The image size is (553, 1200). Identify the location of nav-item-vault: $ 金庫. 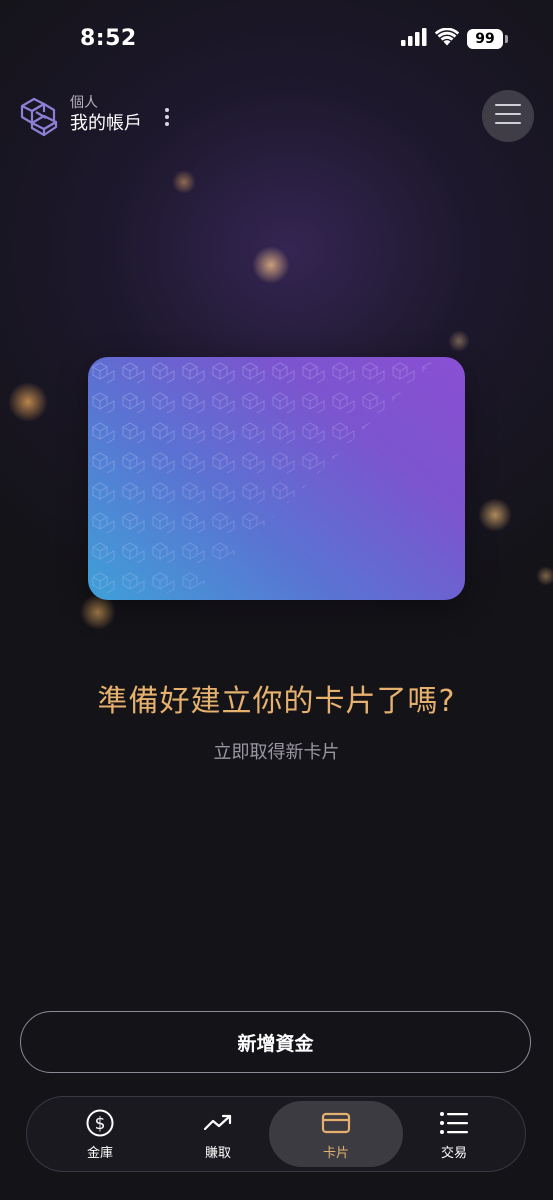
(100, 1134).